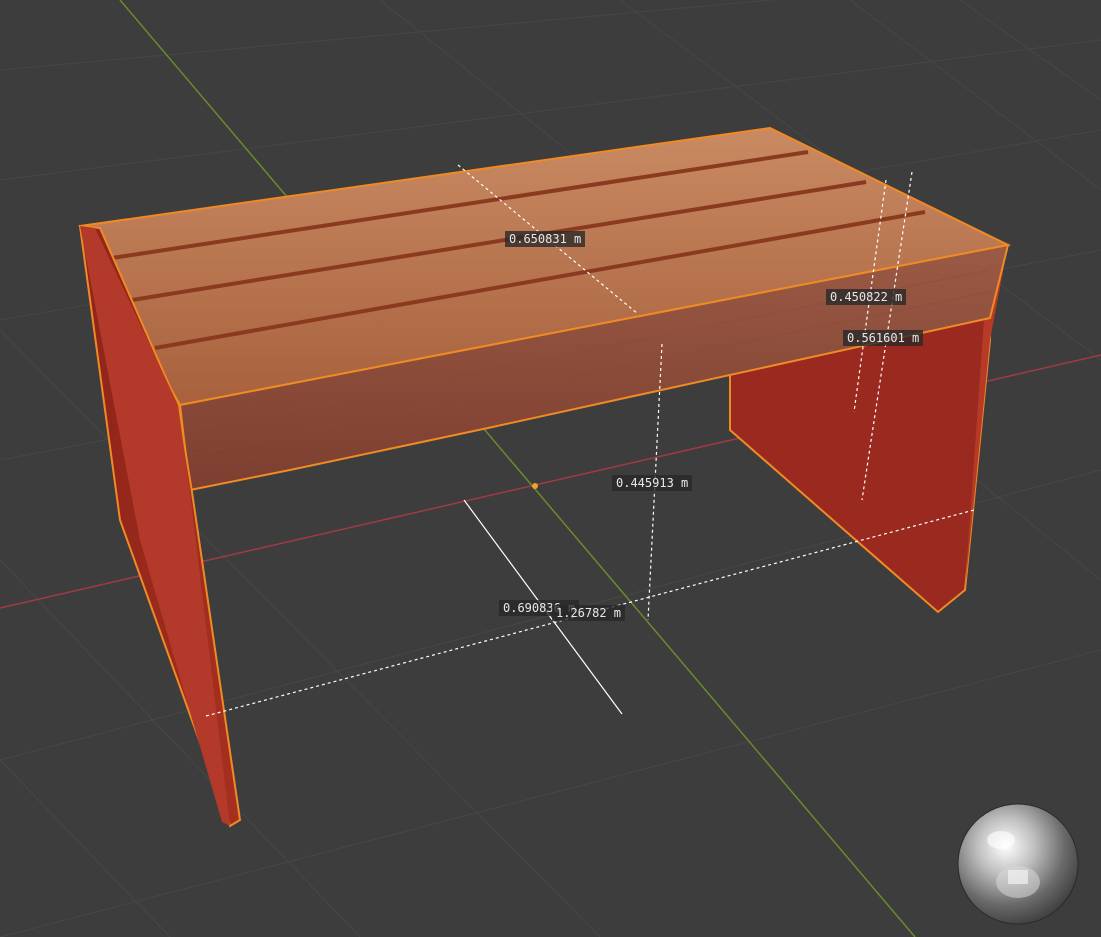 This screenshot has height=937, width=1101. I want to click on origin-point, so click(535, 486).